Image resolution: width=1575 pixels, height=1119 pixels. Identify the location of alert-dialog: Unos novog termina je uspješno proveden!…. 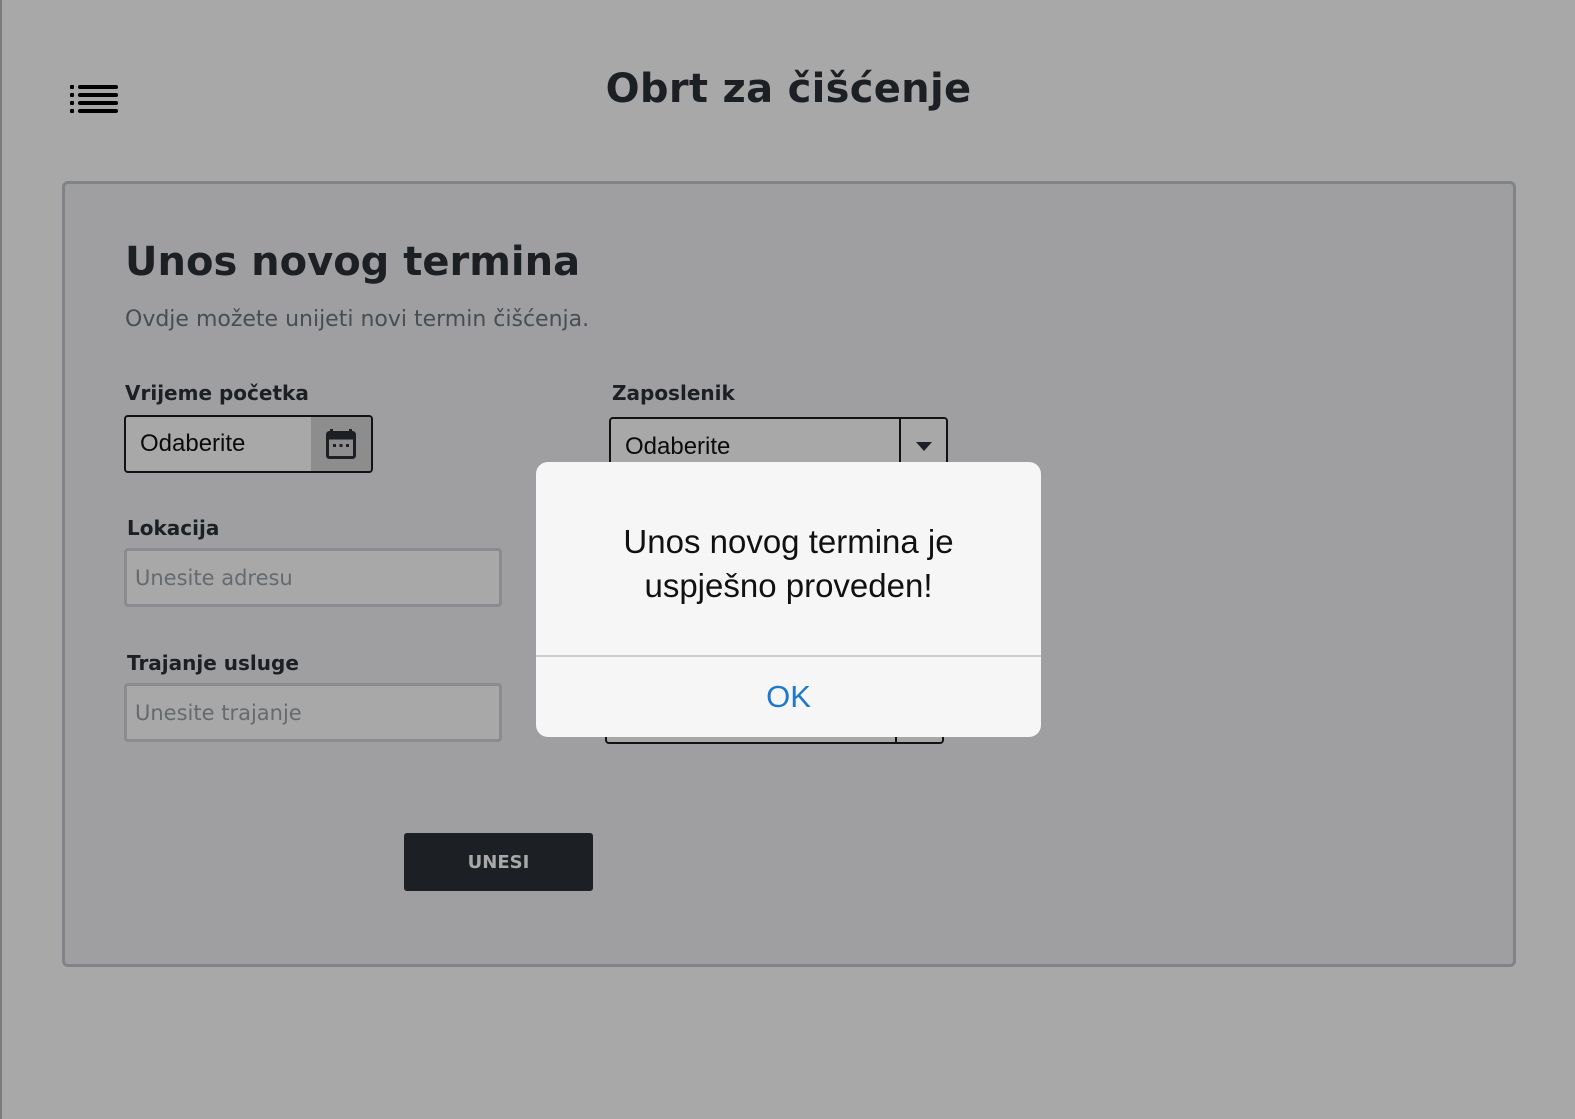
(788, 599).